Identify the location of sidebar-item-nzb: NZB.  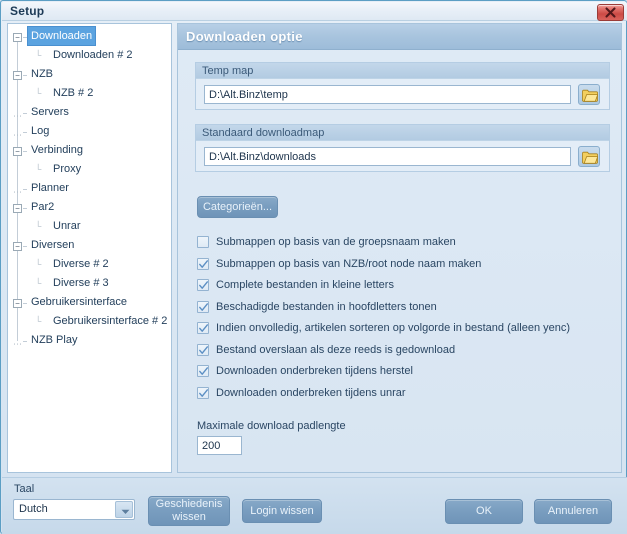
(42, 75).